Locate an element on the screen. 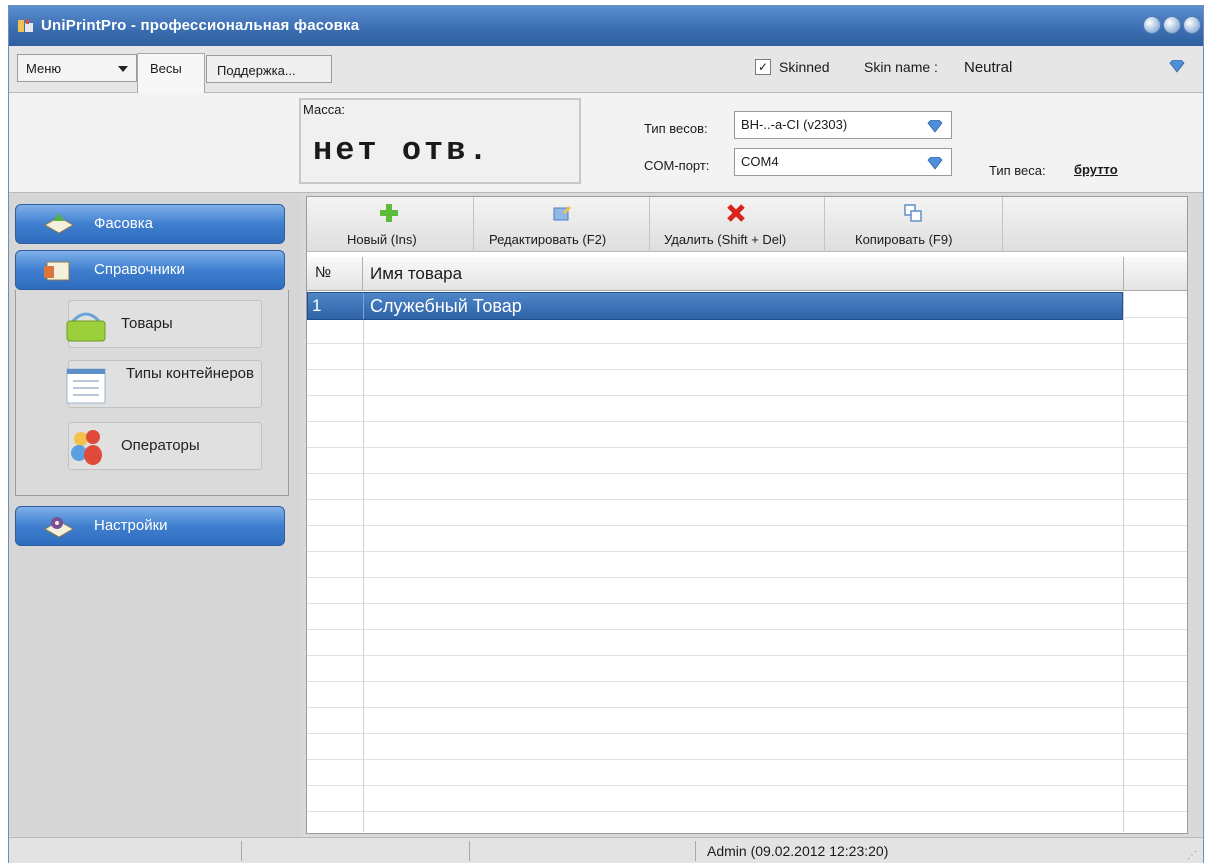 The image size is (1212, 863). products-label: Товары is located at coordinates (147, 323).